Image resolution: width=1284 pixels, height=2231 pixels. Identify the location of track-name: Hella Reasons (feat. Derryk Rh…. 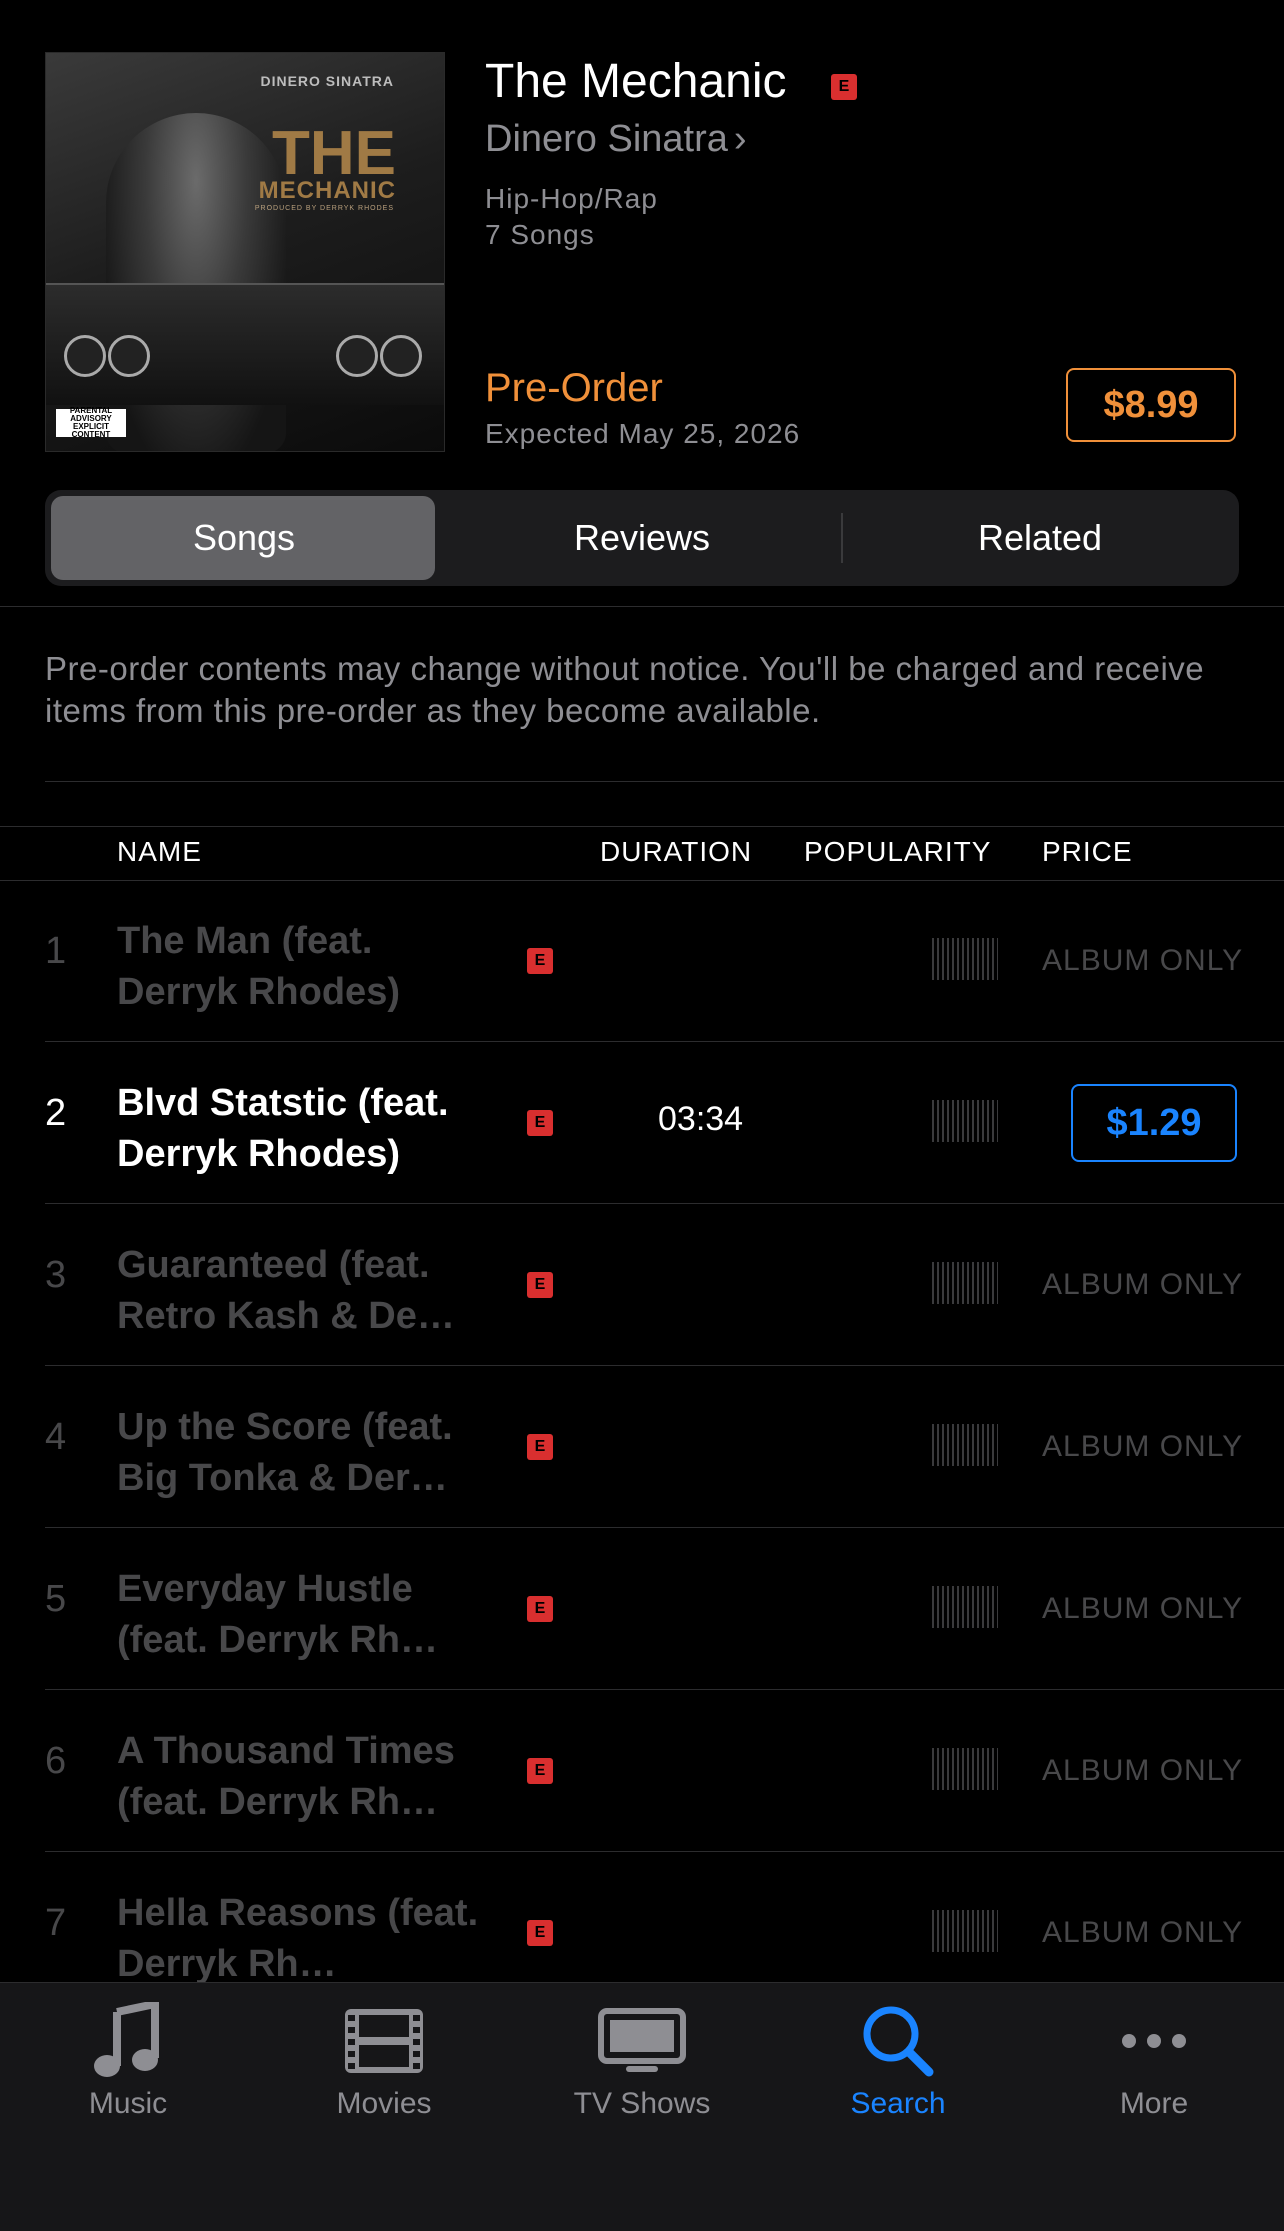
(298, 1938).